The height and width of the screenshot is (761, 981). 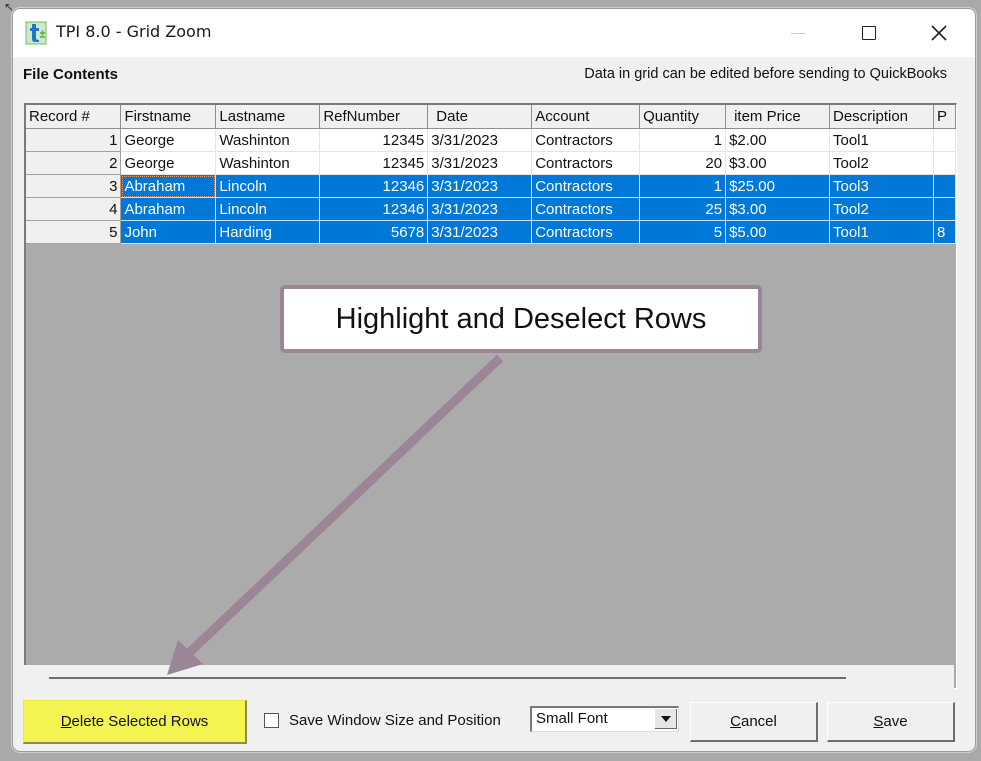 I want to click on tpi-app-icon, so click(x=36, y=33).